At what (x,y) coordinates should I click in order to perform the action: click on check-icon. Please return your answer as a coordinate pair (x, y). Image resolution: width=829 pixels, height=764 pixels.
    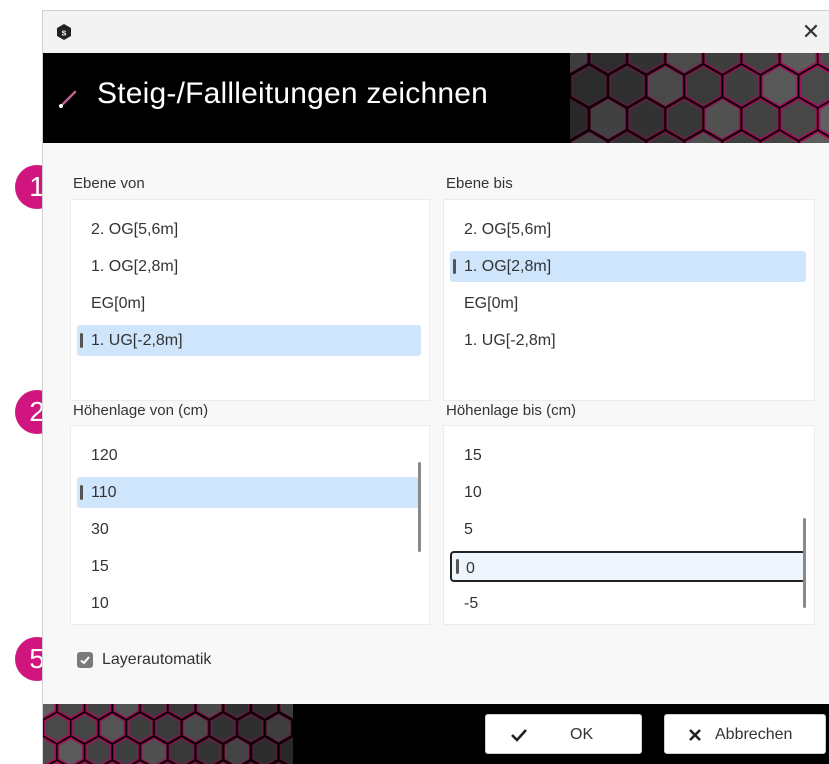
    Looking at the image, I should click on (85, 660).